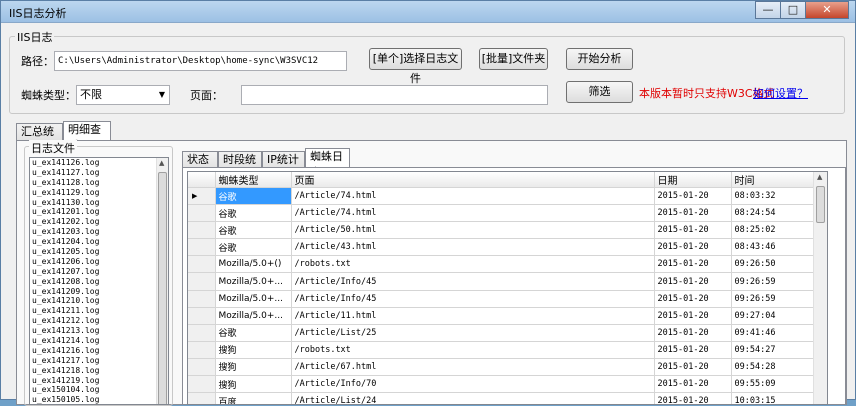  What do you see at coordinates (599, 92) in the screenshot?
I see `filter-button: 筛选` at bounding box center [599, 92].